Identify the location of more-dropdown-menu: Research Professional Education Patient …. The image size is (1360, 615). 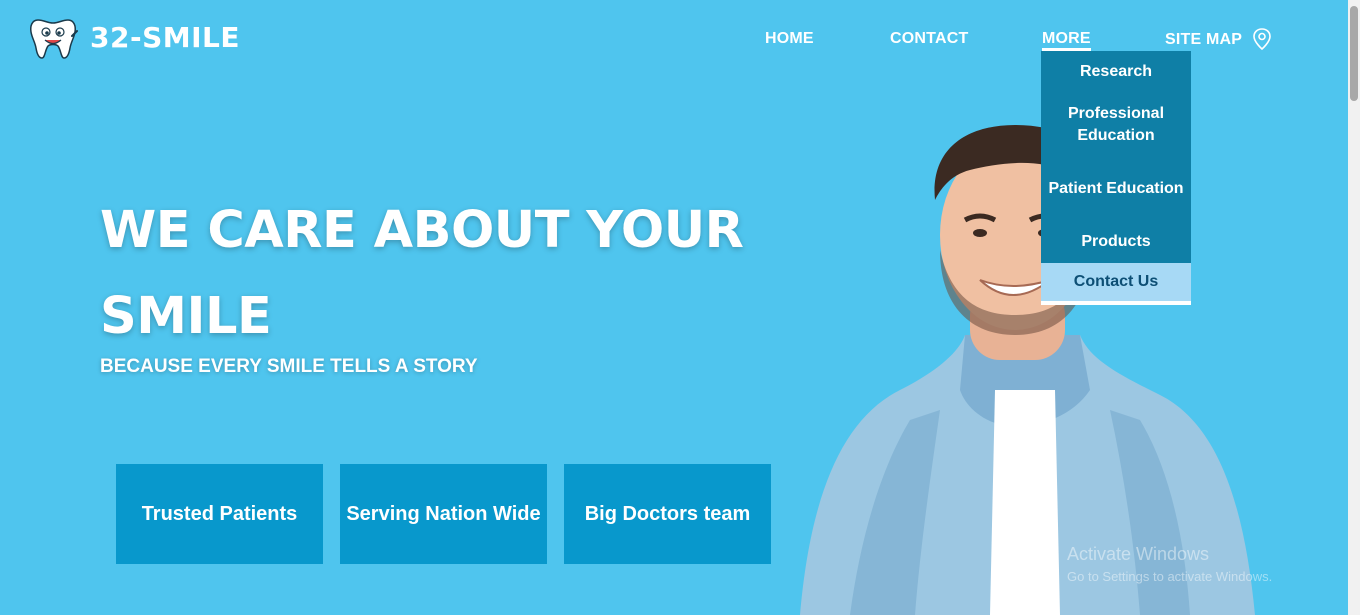
(1116, 178).